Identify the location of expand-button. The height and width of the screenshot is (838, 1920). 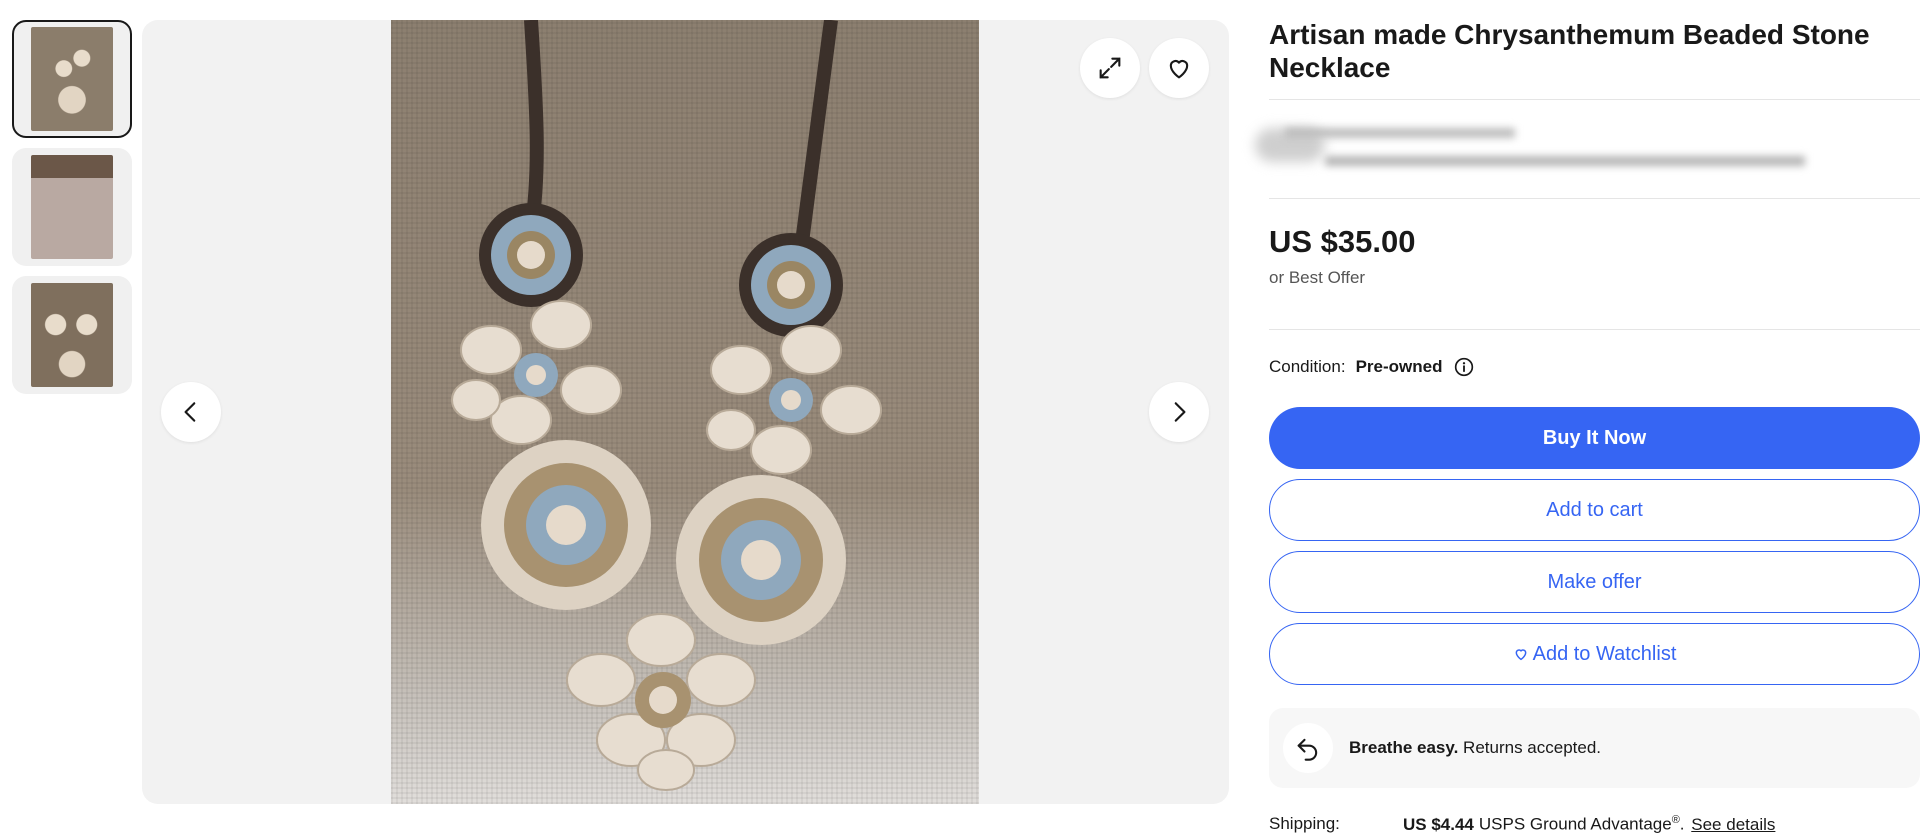
(1110, 68).